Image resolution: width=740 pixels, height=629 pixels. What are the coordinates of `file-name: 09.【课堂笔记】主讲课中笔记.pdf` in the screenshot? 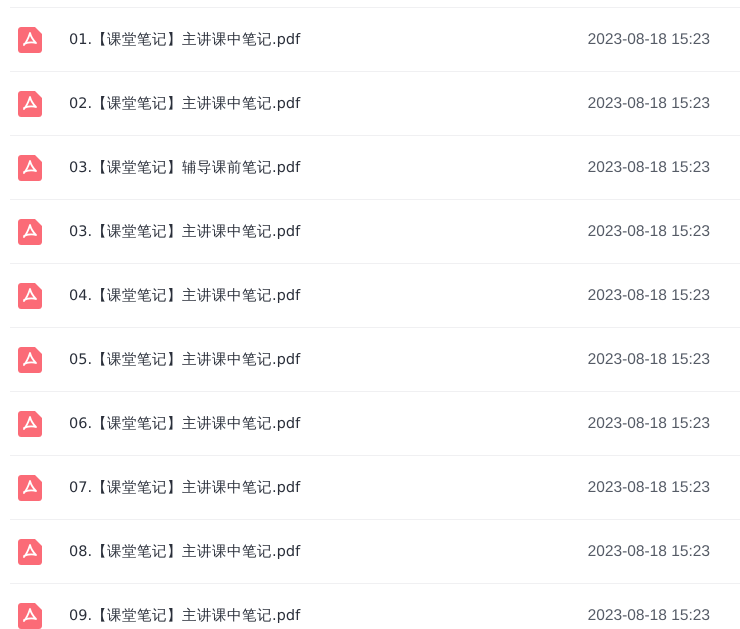 It's located at (328, 615).